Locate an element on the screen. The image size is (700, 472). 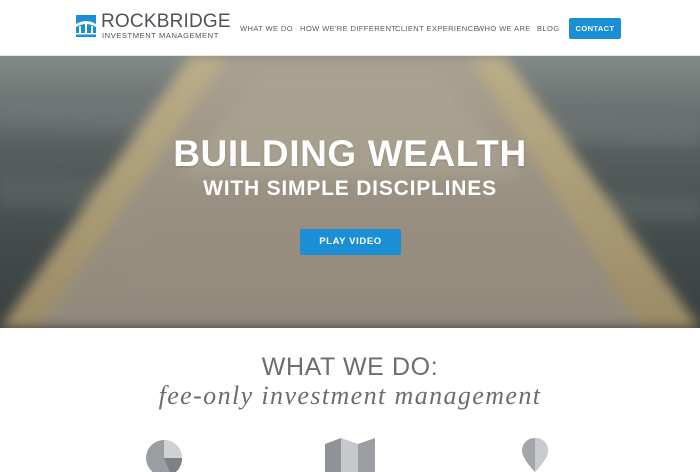
nav-item-how-were-different: HOW WE'RE DIFFERENT is located at coordinates (348, 29).